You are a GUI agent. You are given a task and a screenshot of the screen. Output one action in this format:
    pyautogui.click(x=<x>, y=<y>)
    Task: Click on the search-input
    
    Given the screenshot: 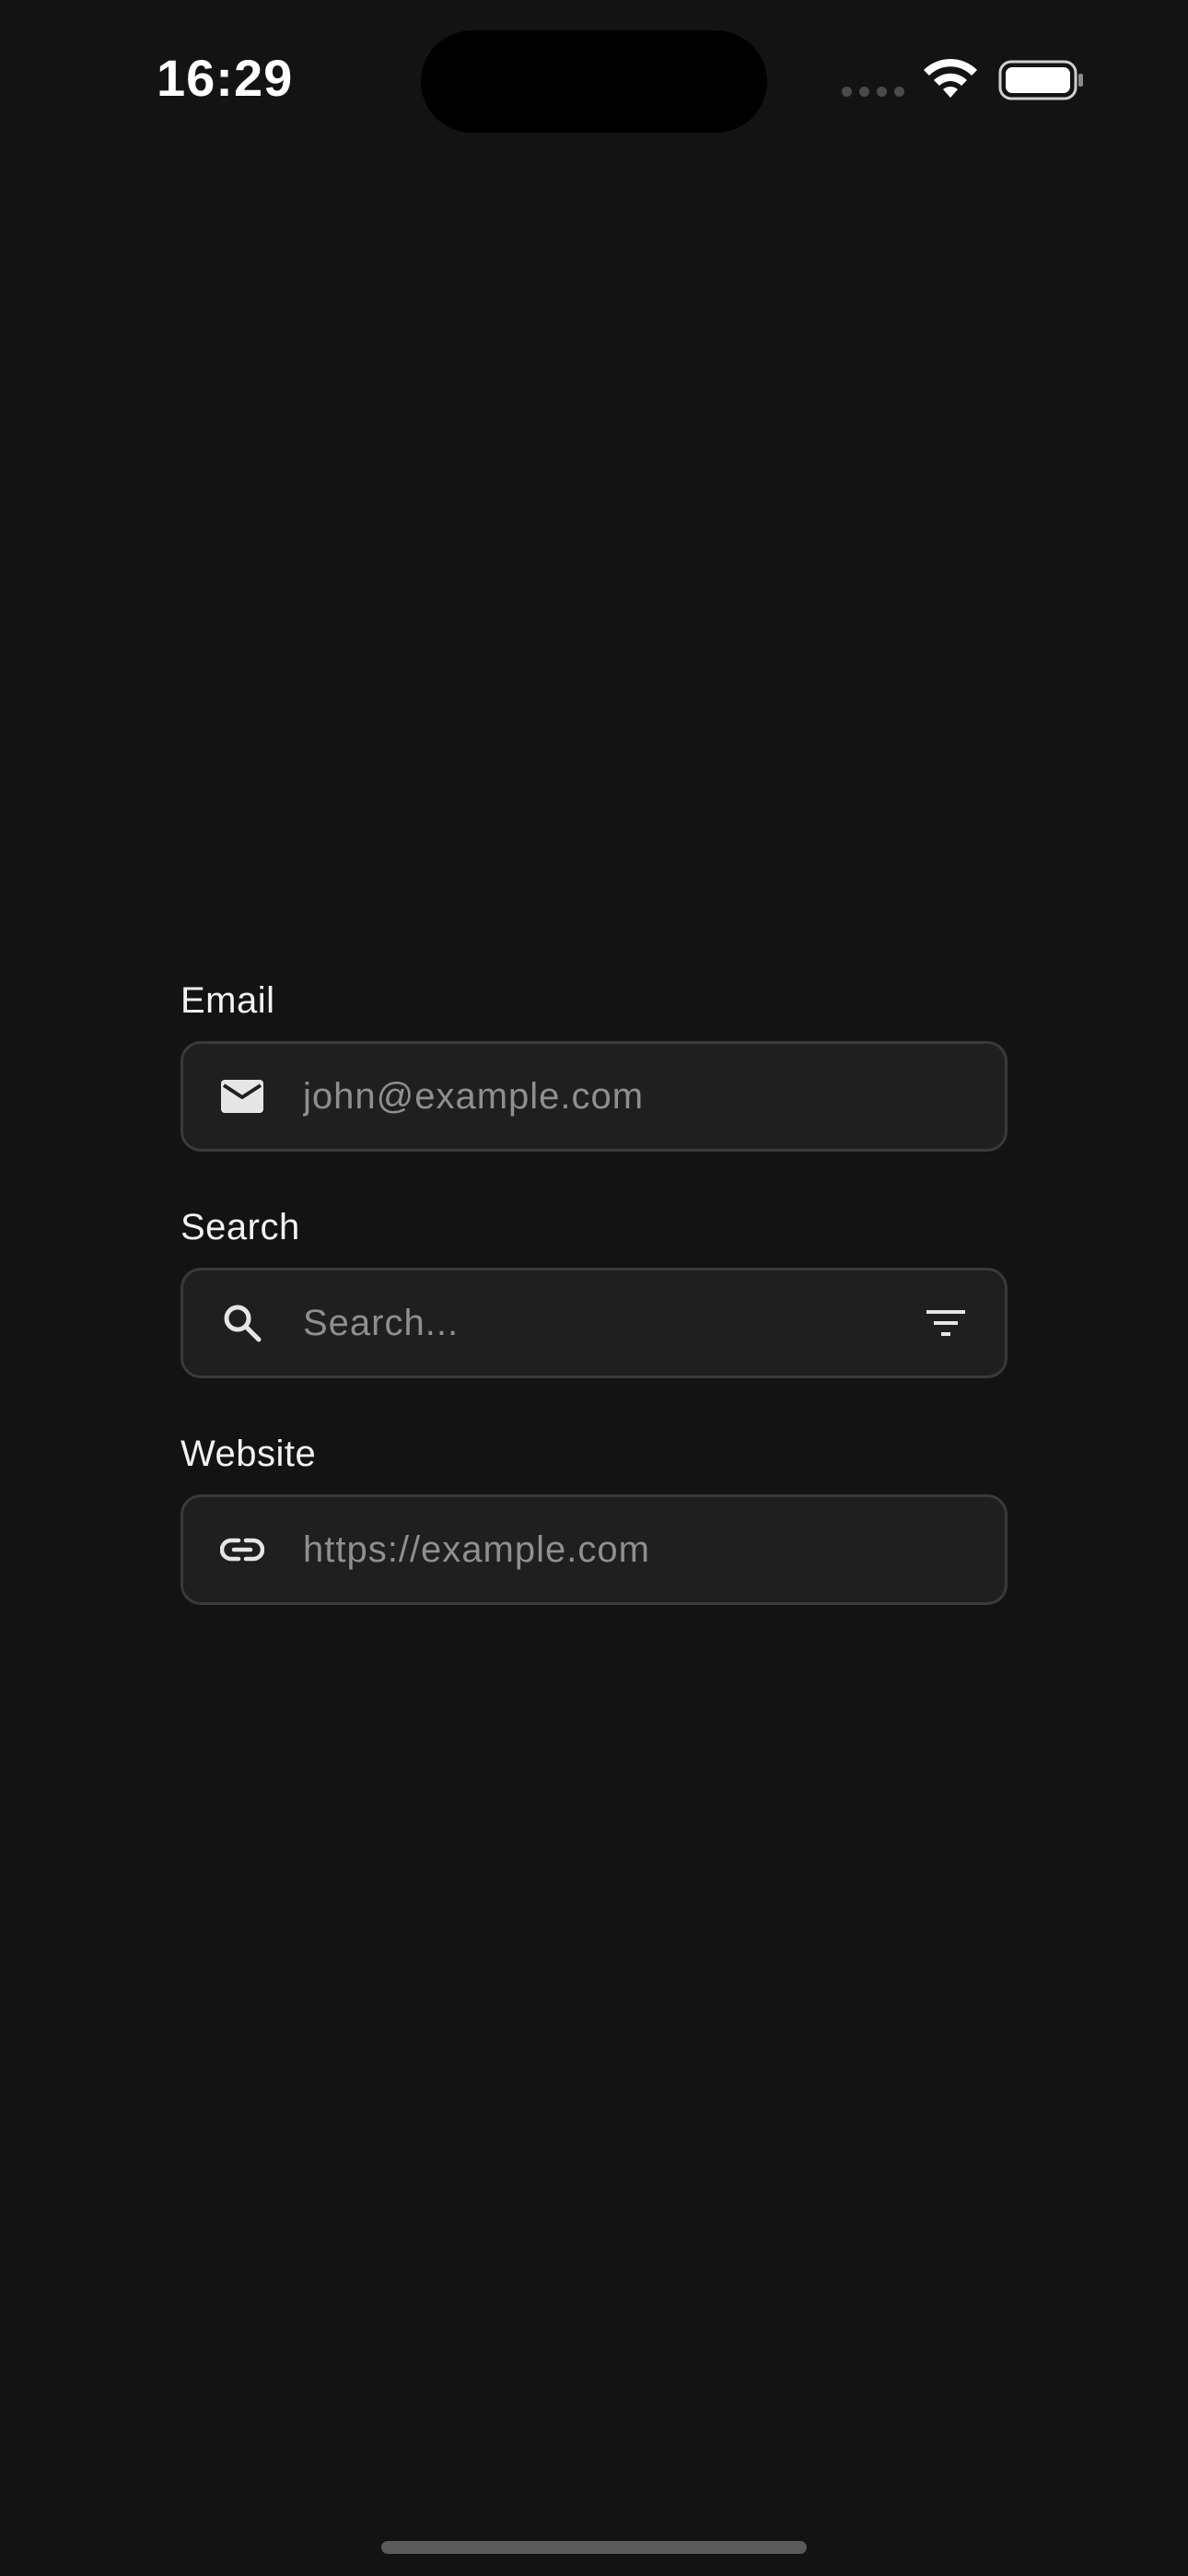 What is the action you would take?
    pyautogui.click(x=604, y=1323)
    